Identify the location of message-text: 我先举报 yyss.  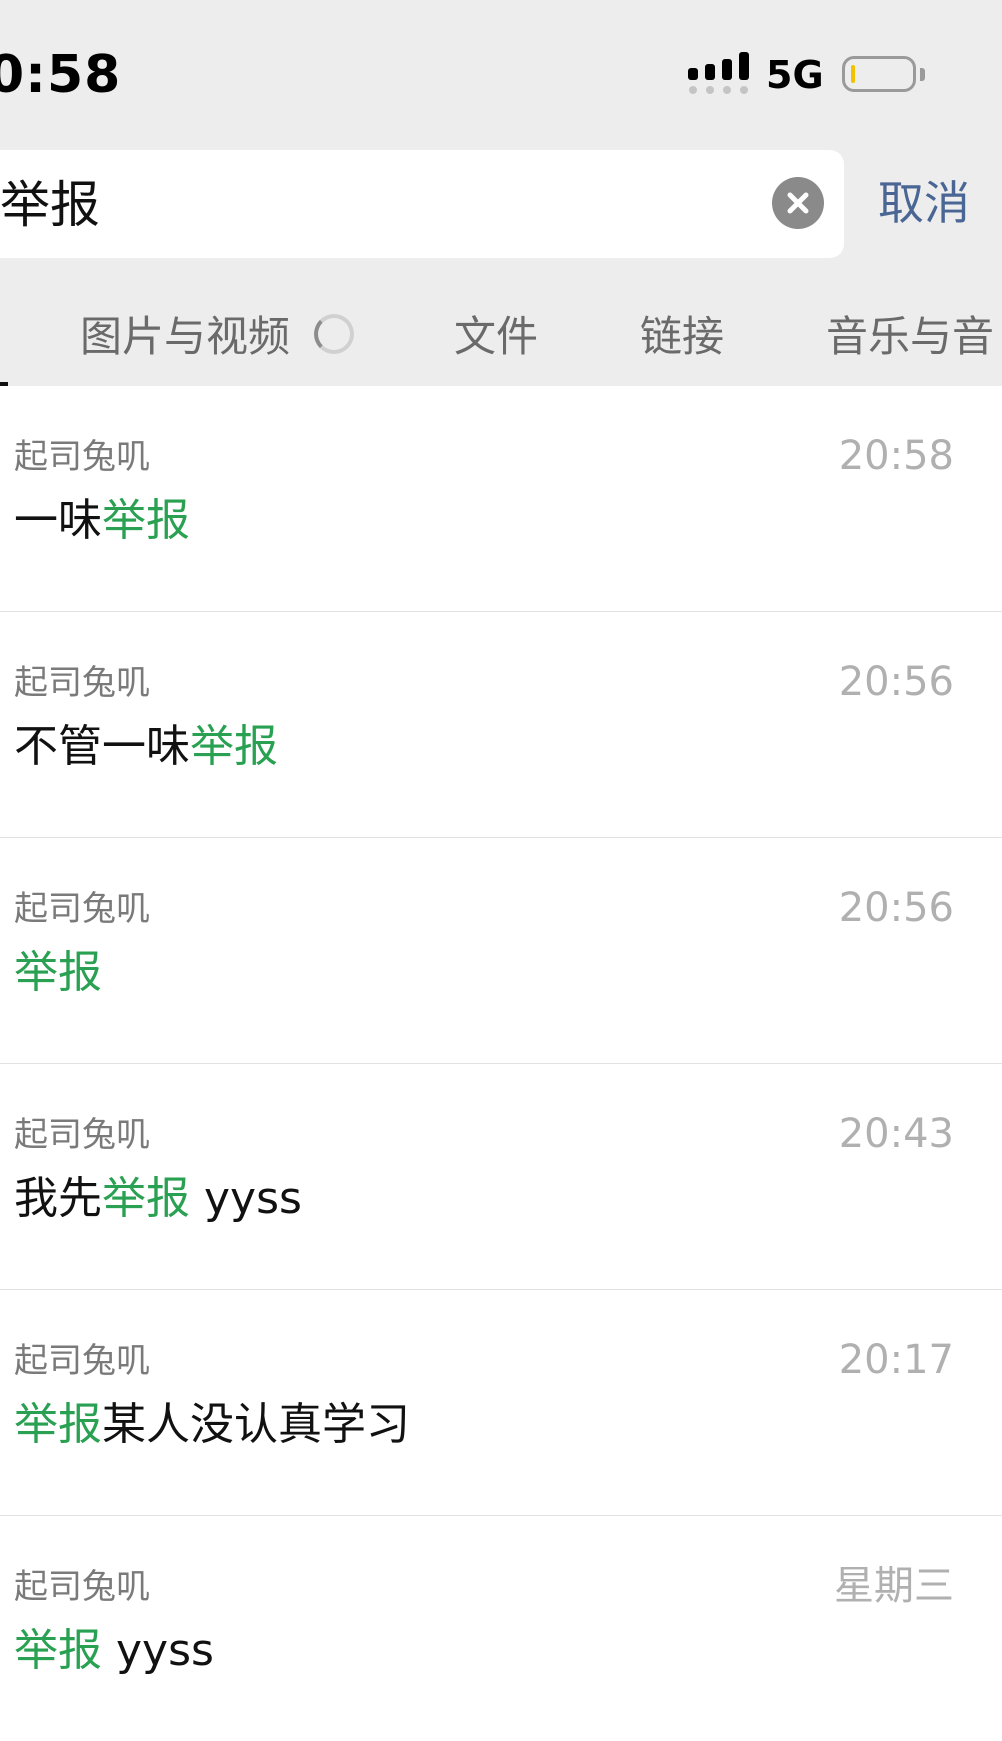
(158, 1199).